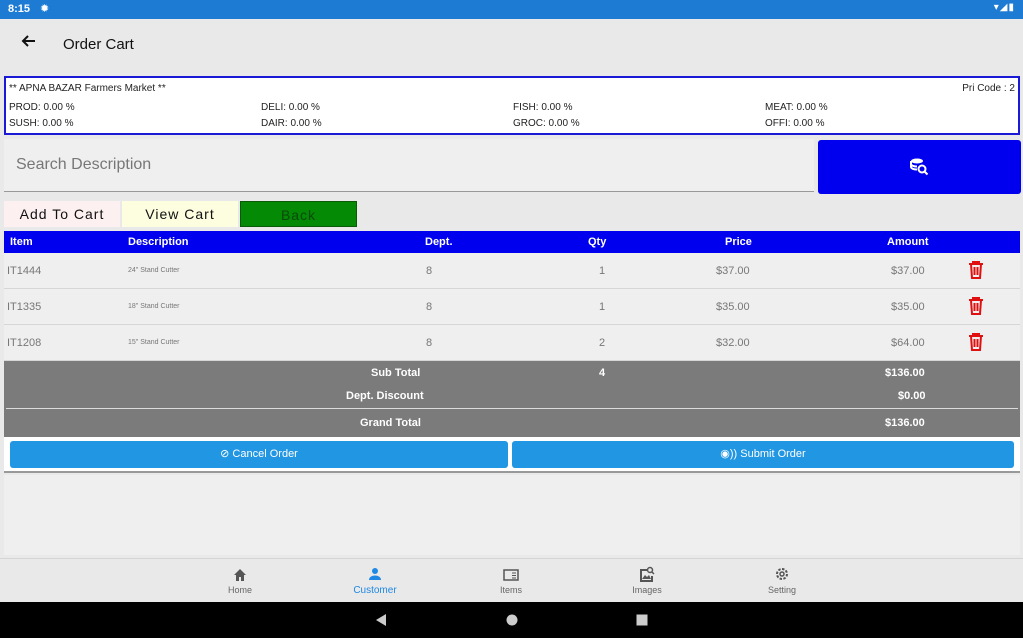 This screenshot has width=1023, height=638. Describe the element at coordinates (511, 45) in the screenshot. I see `app-bar: Order Cart` at that location.